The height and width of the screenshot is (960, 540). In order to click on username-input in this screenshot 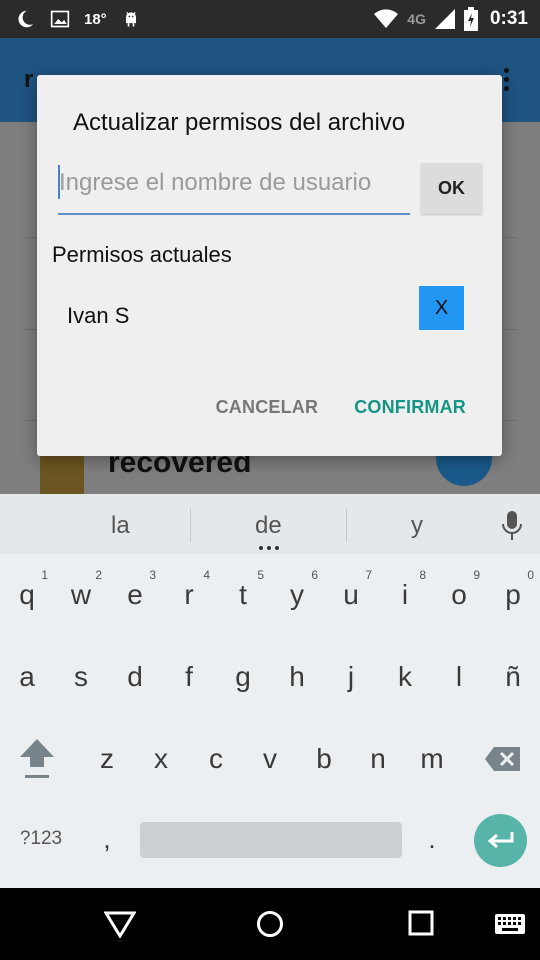, I will do `click(234, 183)`.